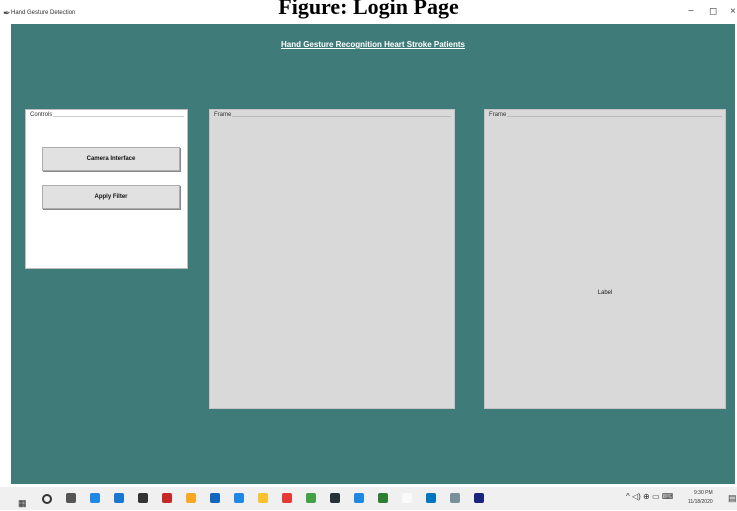  Describe the element at coordinates (143, 498) in the screenshot. I see `store-icon` at that location.